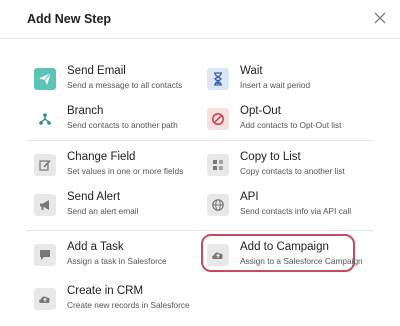 This screenshot has width=400, height=326. I want to click on opt-out-label: Opt-Out, so click(260, 111).